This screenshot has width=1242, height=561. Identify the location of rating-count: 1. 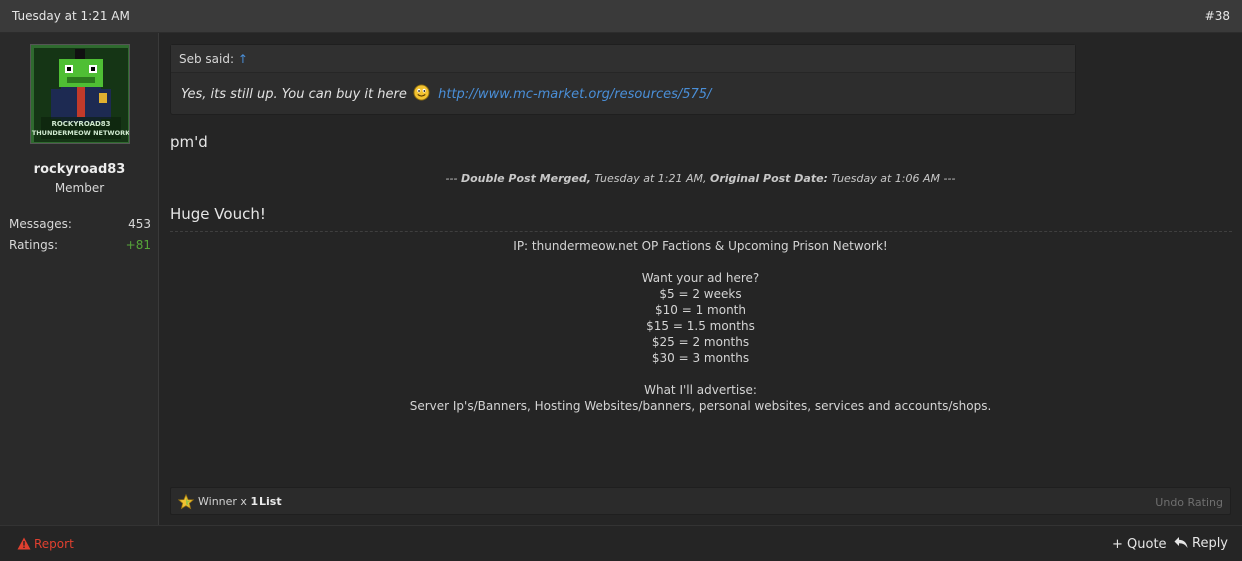
(254, 501).